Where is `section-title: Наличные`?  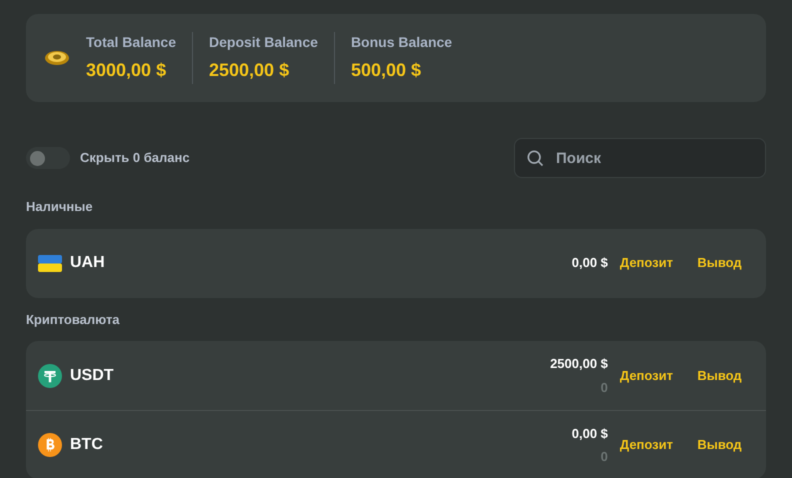 section-title: Наличные is located at coordinates (60, 207).